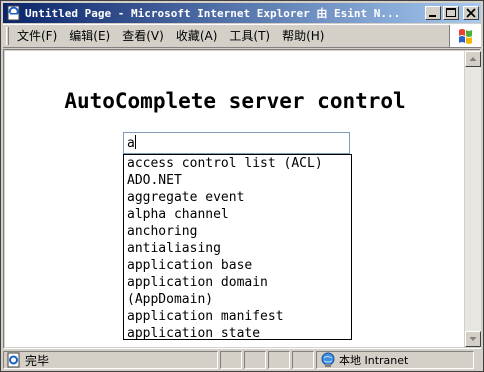 The width and height of the screenshot is (484, 372). Describe the element at coordinates (237, 332) in the screenshot. I see `suggestion-item: application state` at that location.